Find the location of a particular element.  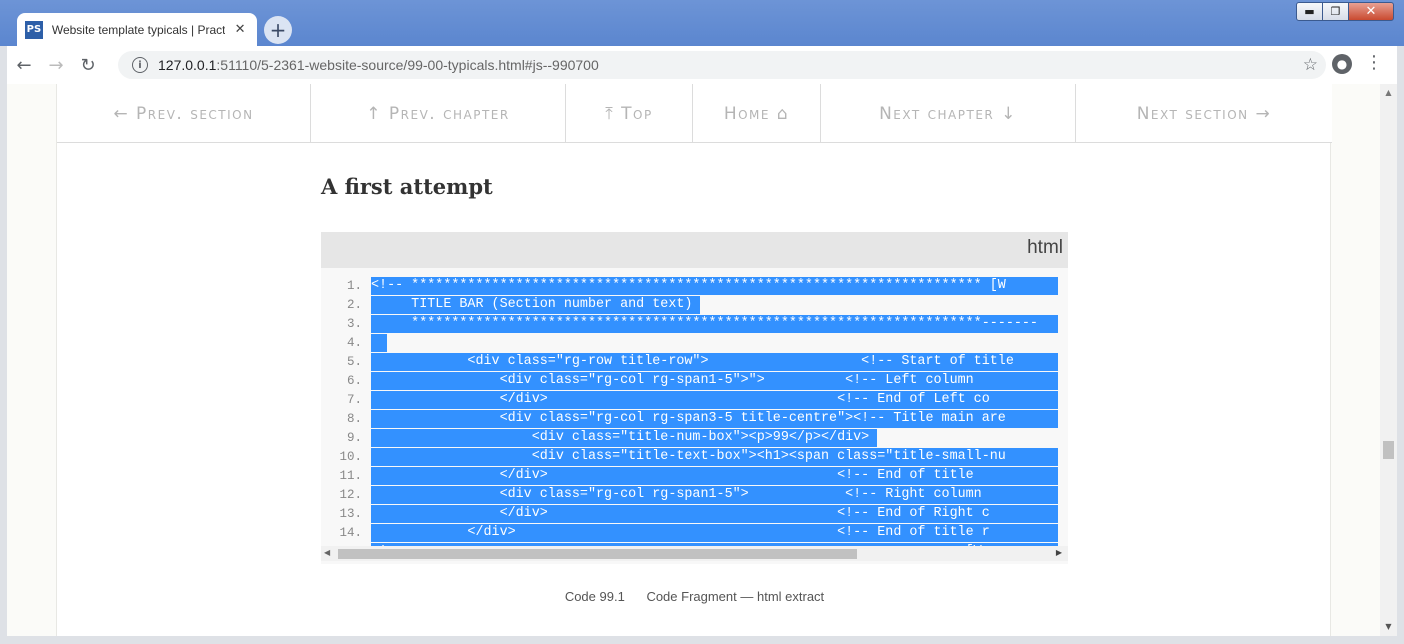

caption-number: Code 99.1 is located at coordinates (594, 596).